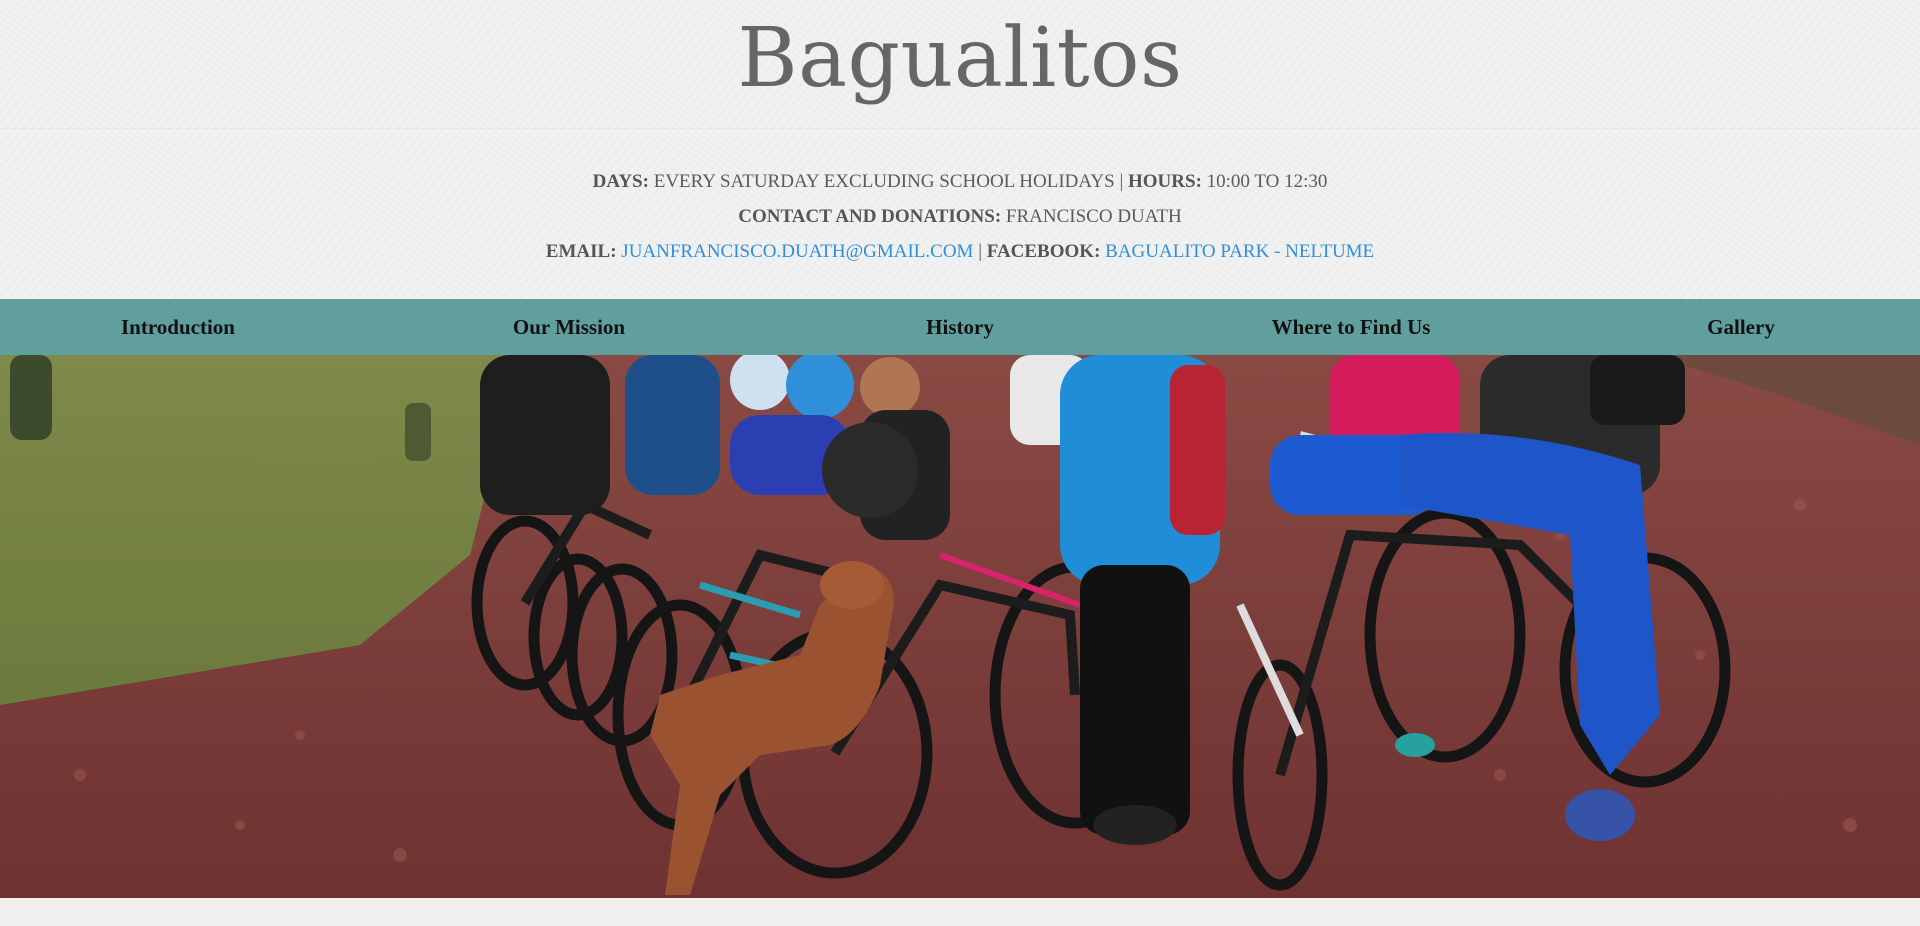  What do you see at coordinates (1741, 327) in the screenshot?
I see `nav-item-gallery: Gallery` at bounding box center [1741, 327].